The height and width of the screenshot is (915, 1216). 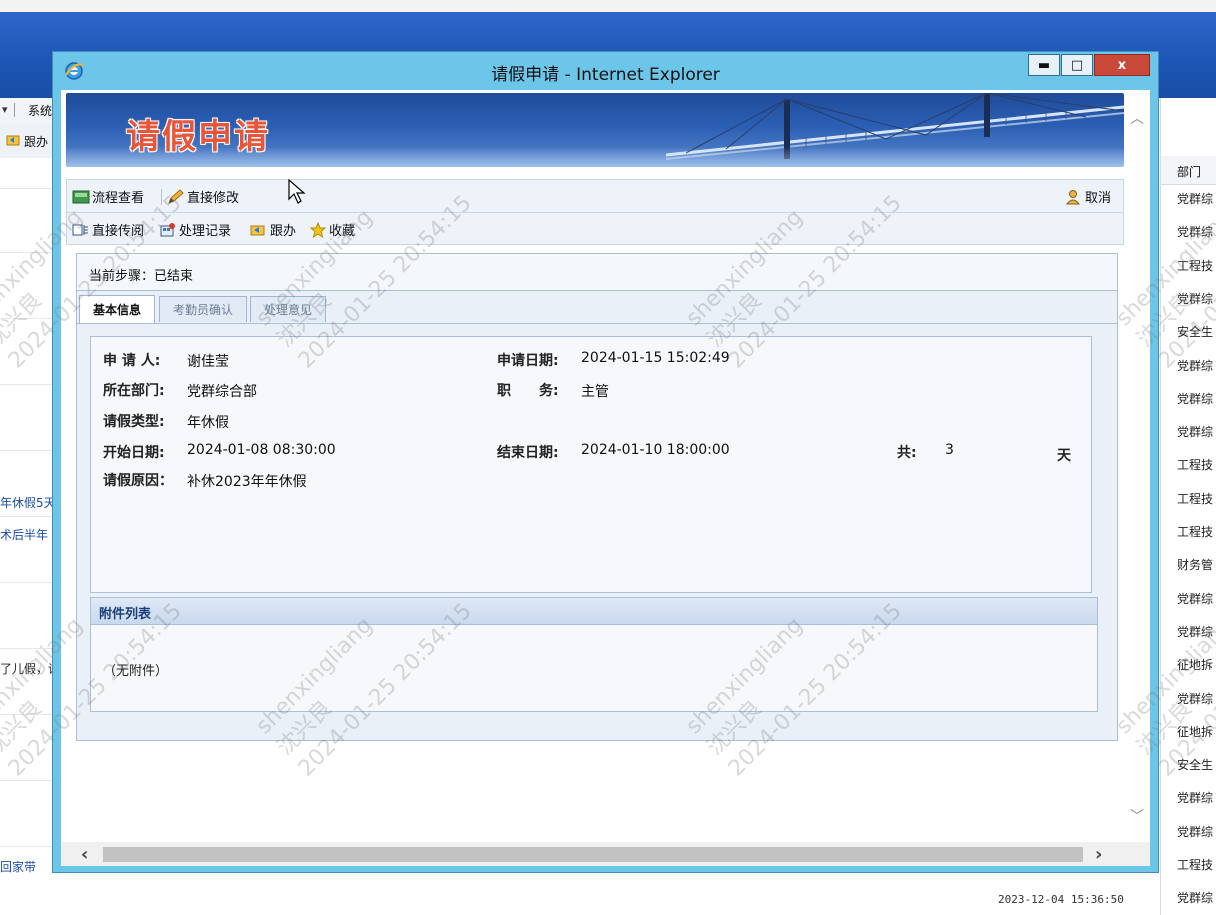 I want to click on follow-button: 跟办, so click(x=273, y=229).